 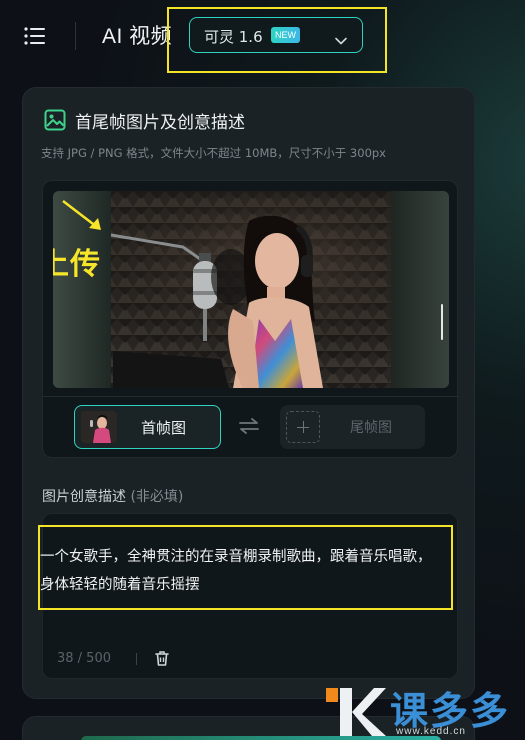 I want to click on last-frame-label: 尾帧图, so click(x=371, y=428).